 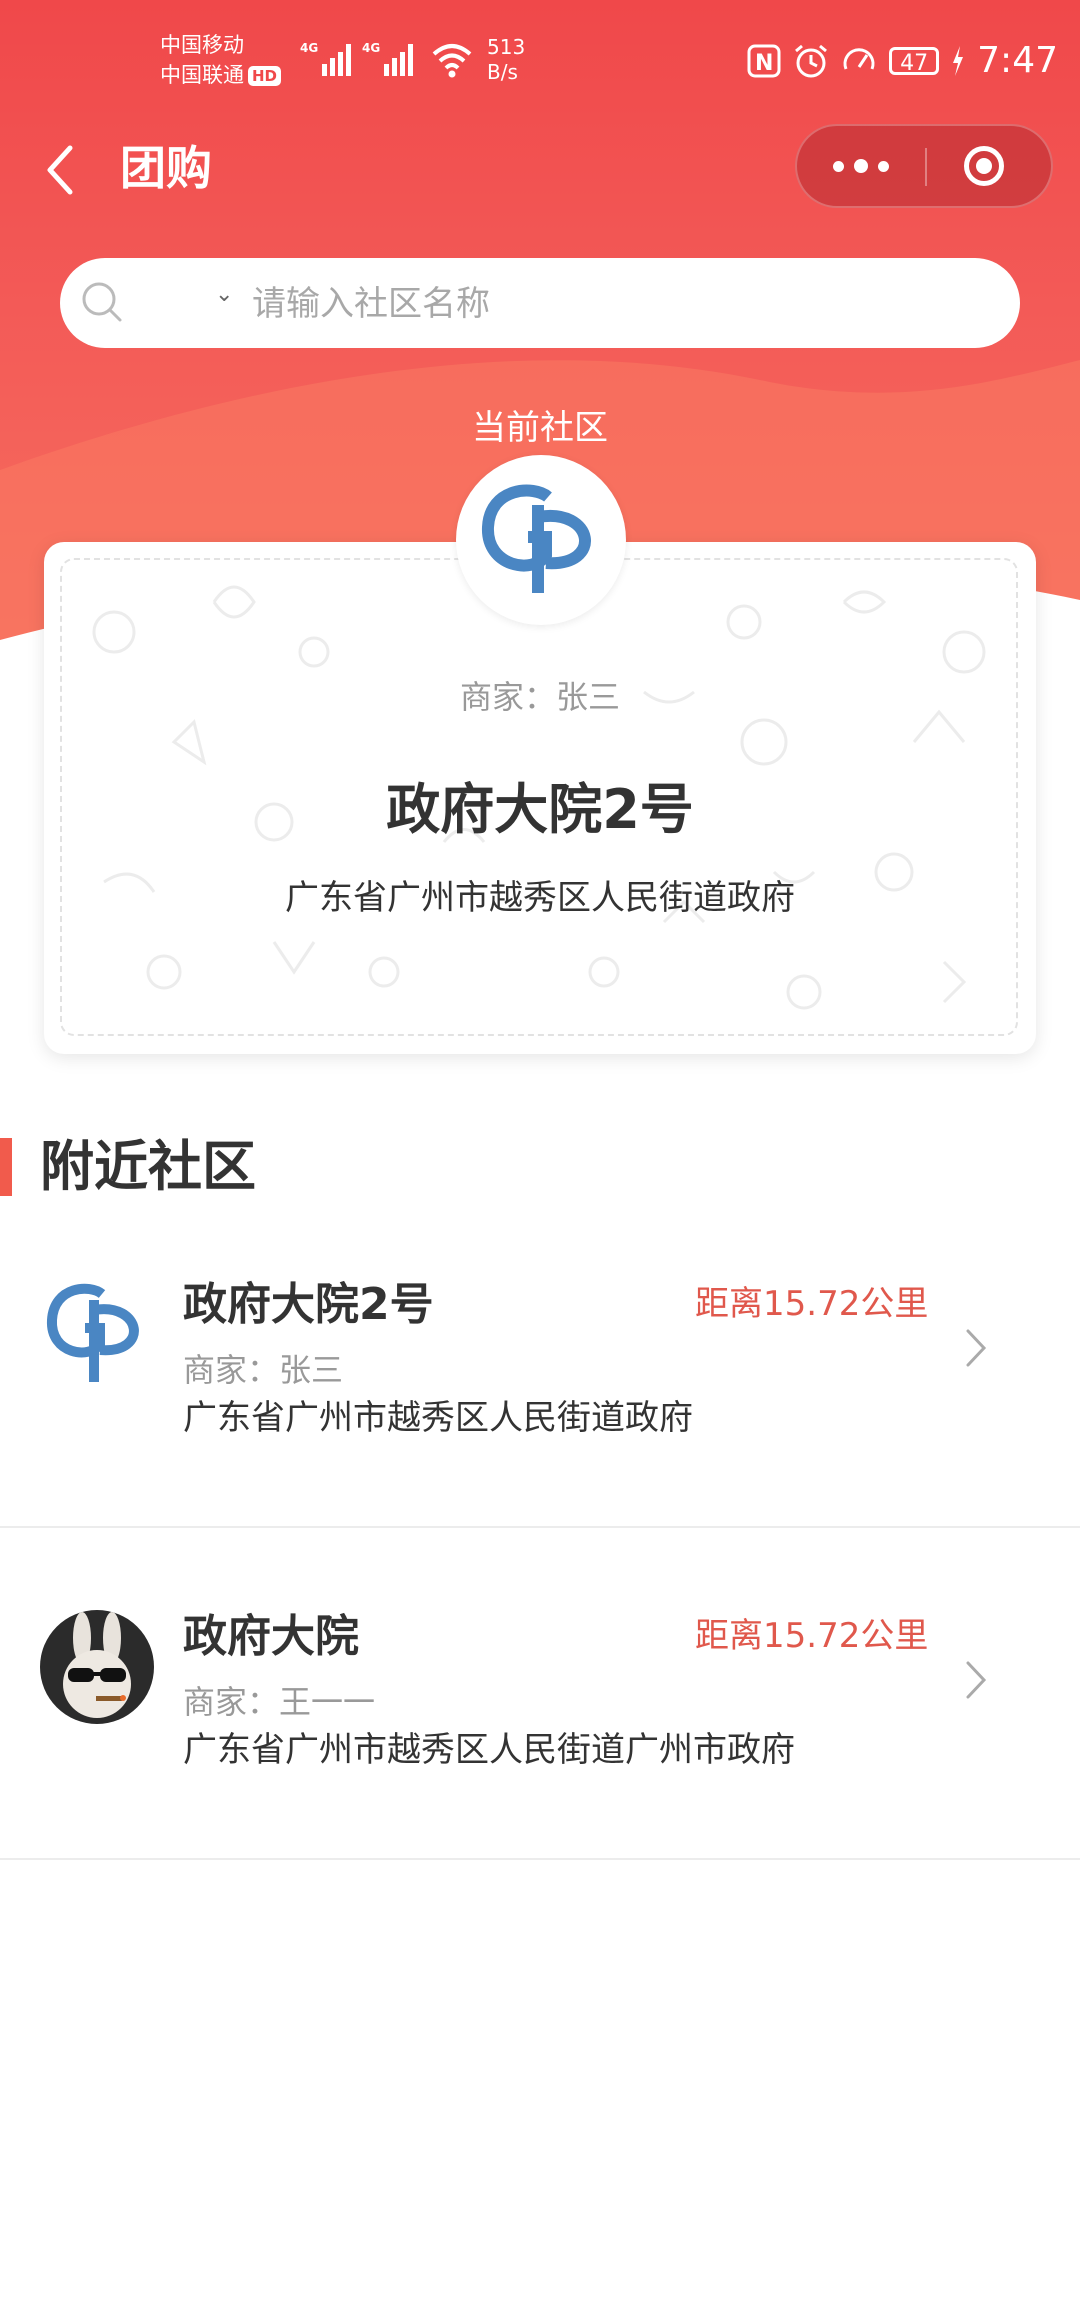 What do you see at coordinates (540, 898) in the screenshot?
I see `current-community-address: 广东省广州市越秀区人民街道政府` at bounding box center [540, 898].